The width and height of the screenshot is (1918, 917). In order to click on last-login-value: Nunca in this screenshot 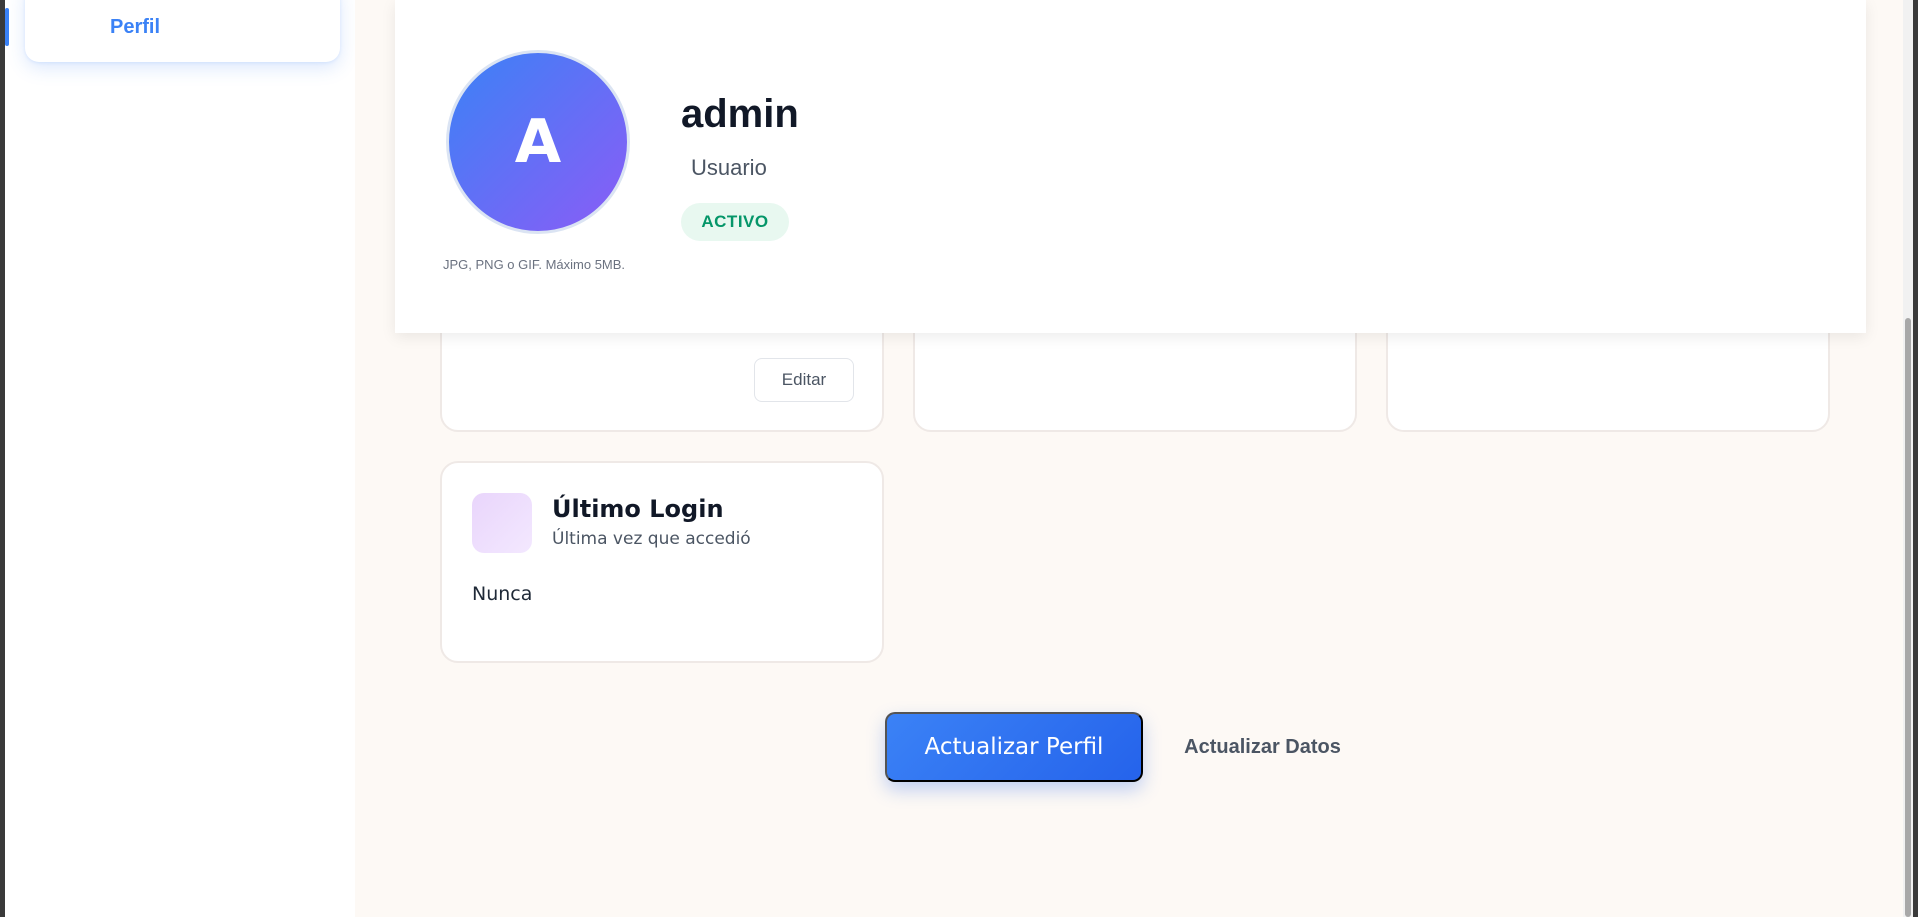, I will do `click(502, 594)`.